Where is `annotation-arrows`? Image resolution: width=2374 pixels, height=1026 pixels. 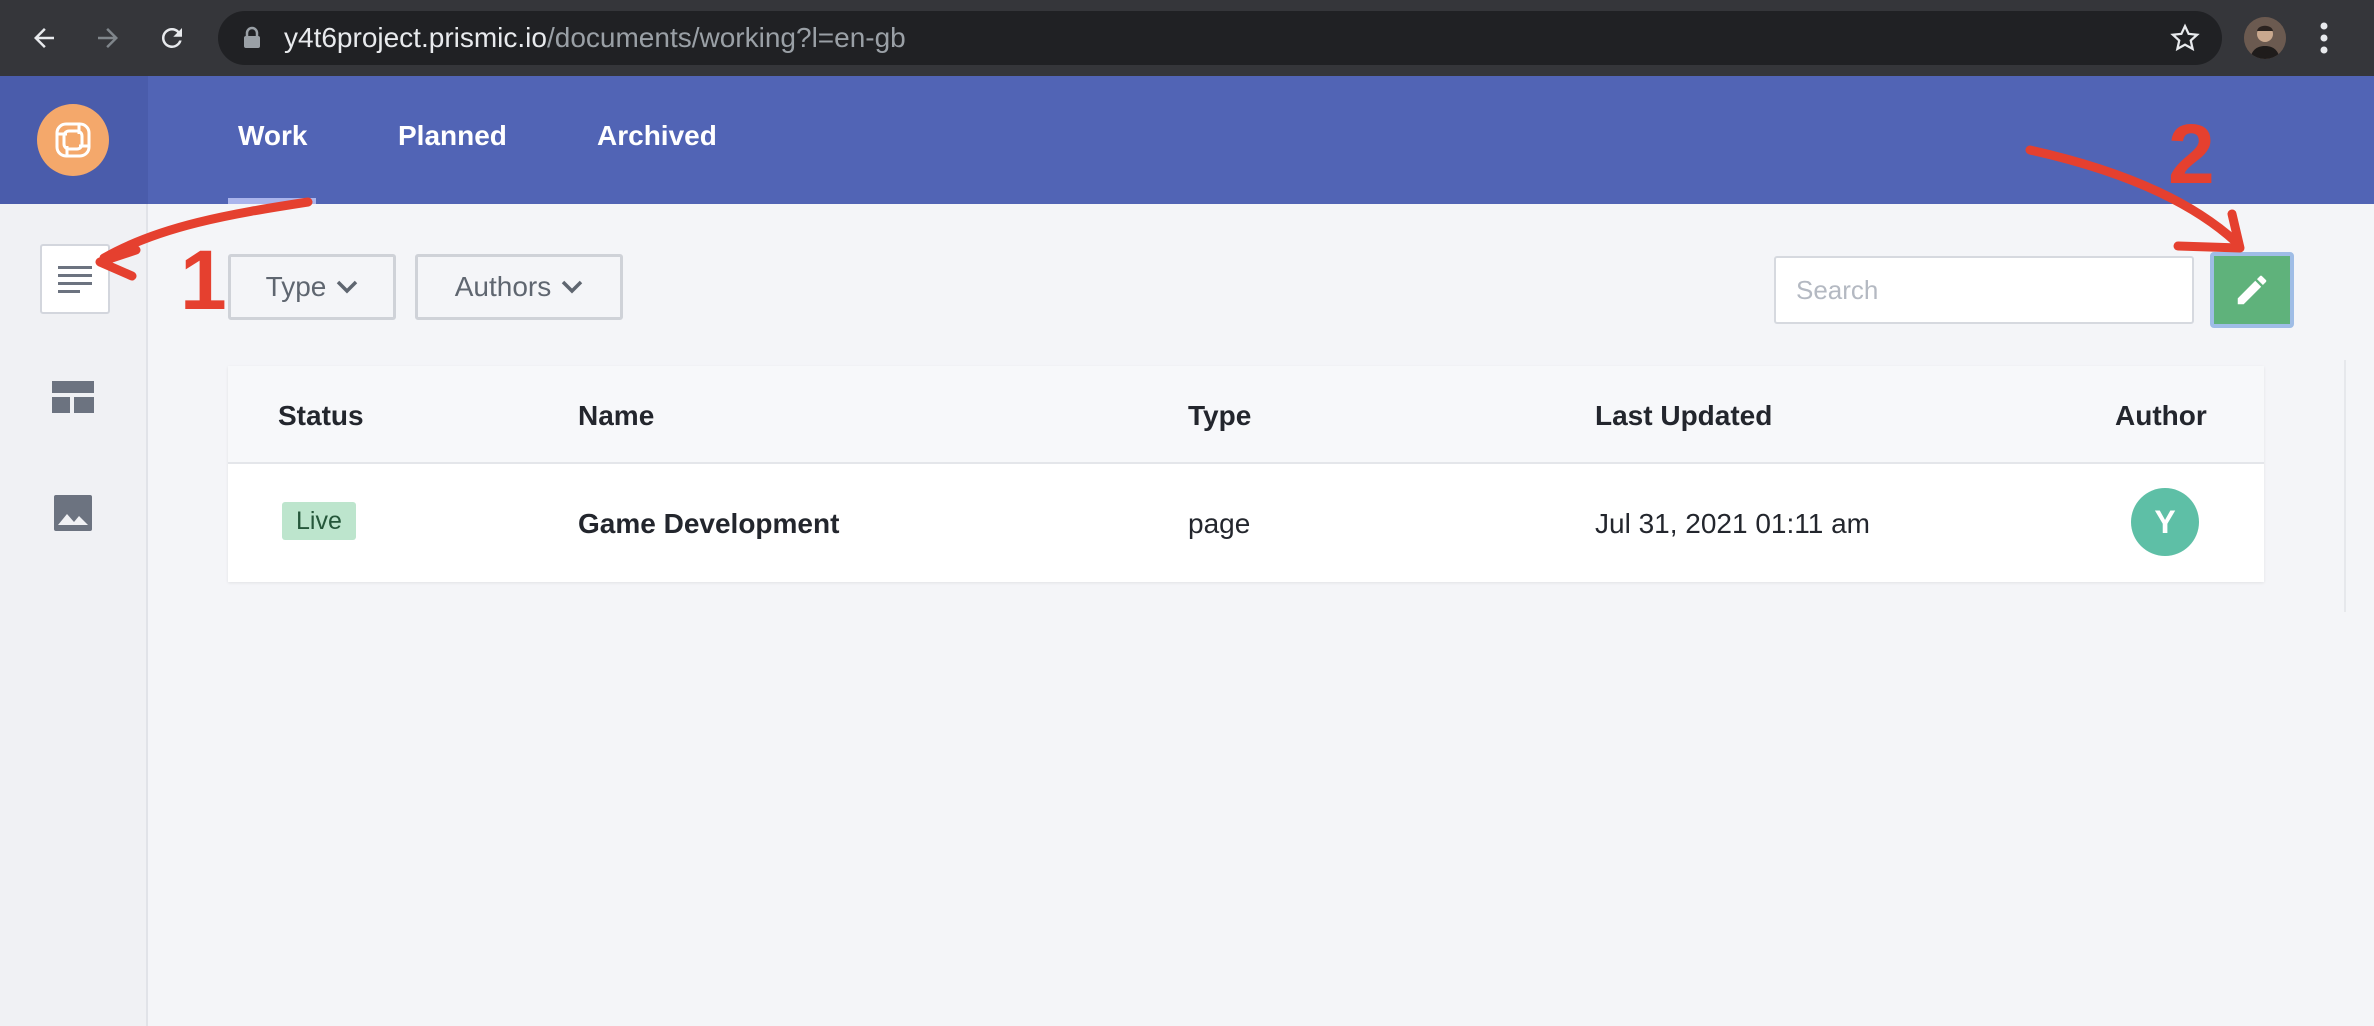 annotation-arrows is located at coordinates (1170, 213).